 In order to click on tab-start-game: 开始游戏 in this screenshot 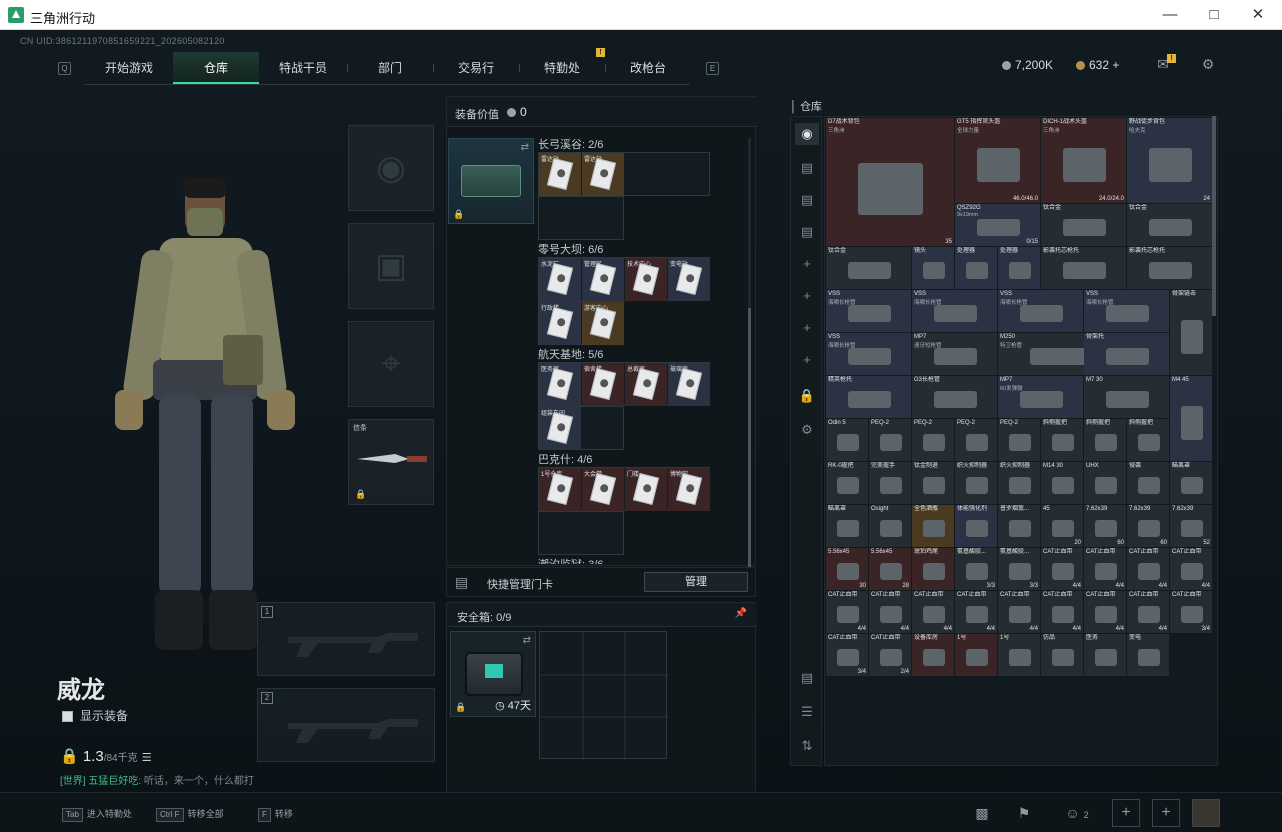, I will do `click(129, 68)`.